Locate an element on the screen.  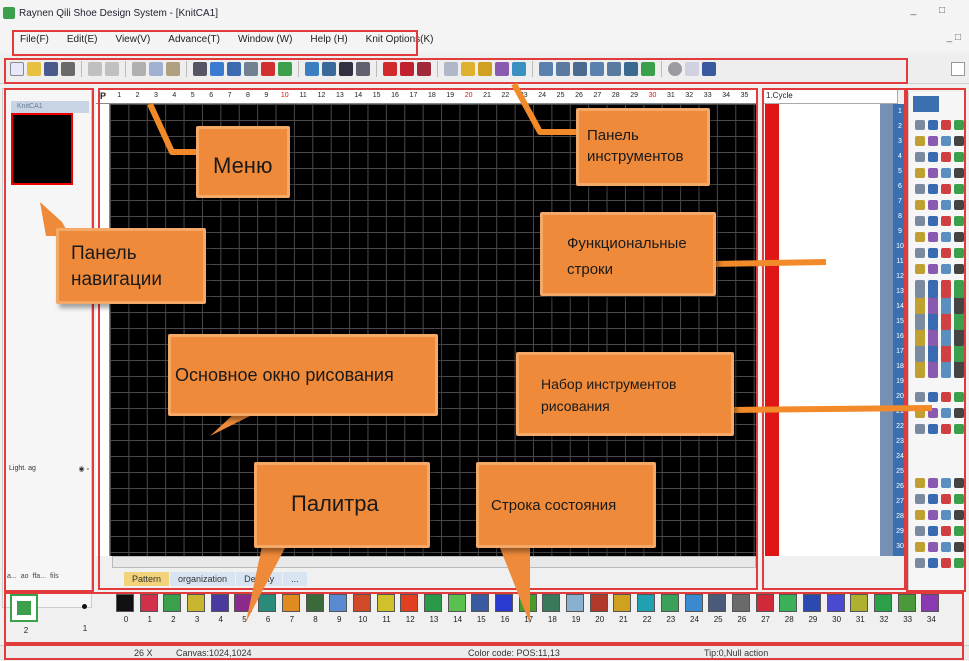
callout-palette: Палитра is located at coordinates (342, 505).